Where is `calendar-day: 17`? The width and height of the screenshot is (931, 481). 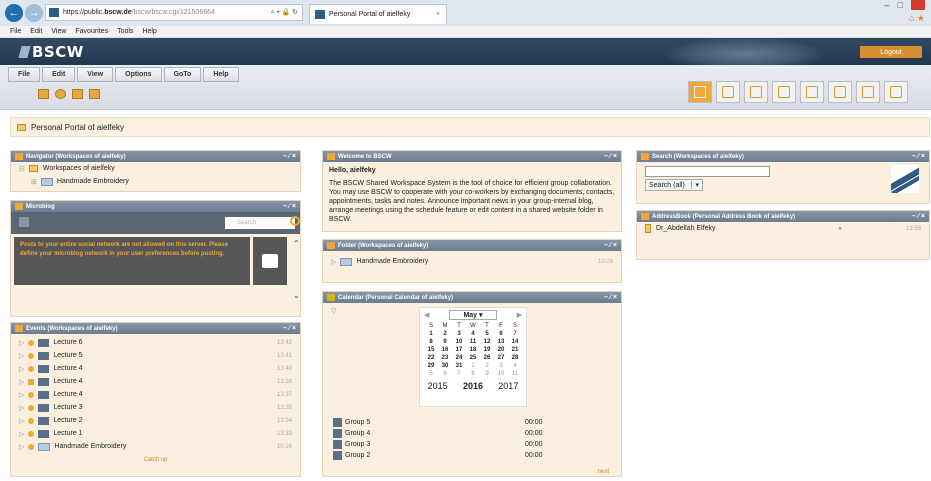
calendar-day: 17 is located at coordinates (459, 350).